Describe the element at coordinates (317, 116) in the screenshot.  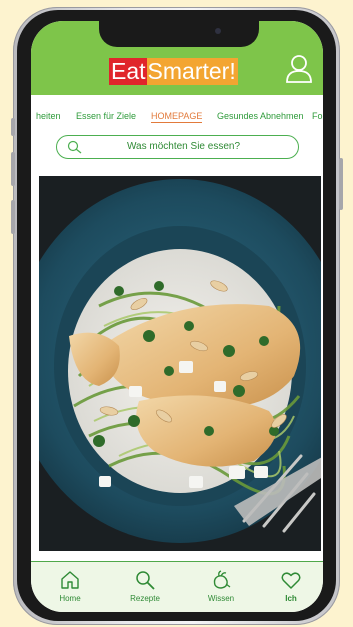
I see `nav-item-fo: Fo` at that location.